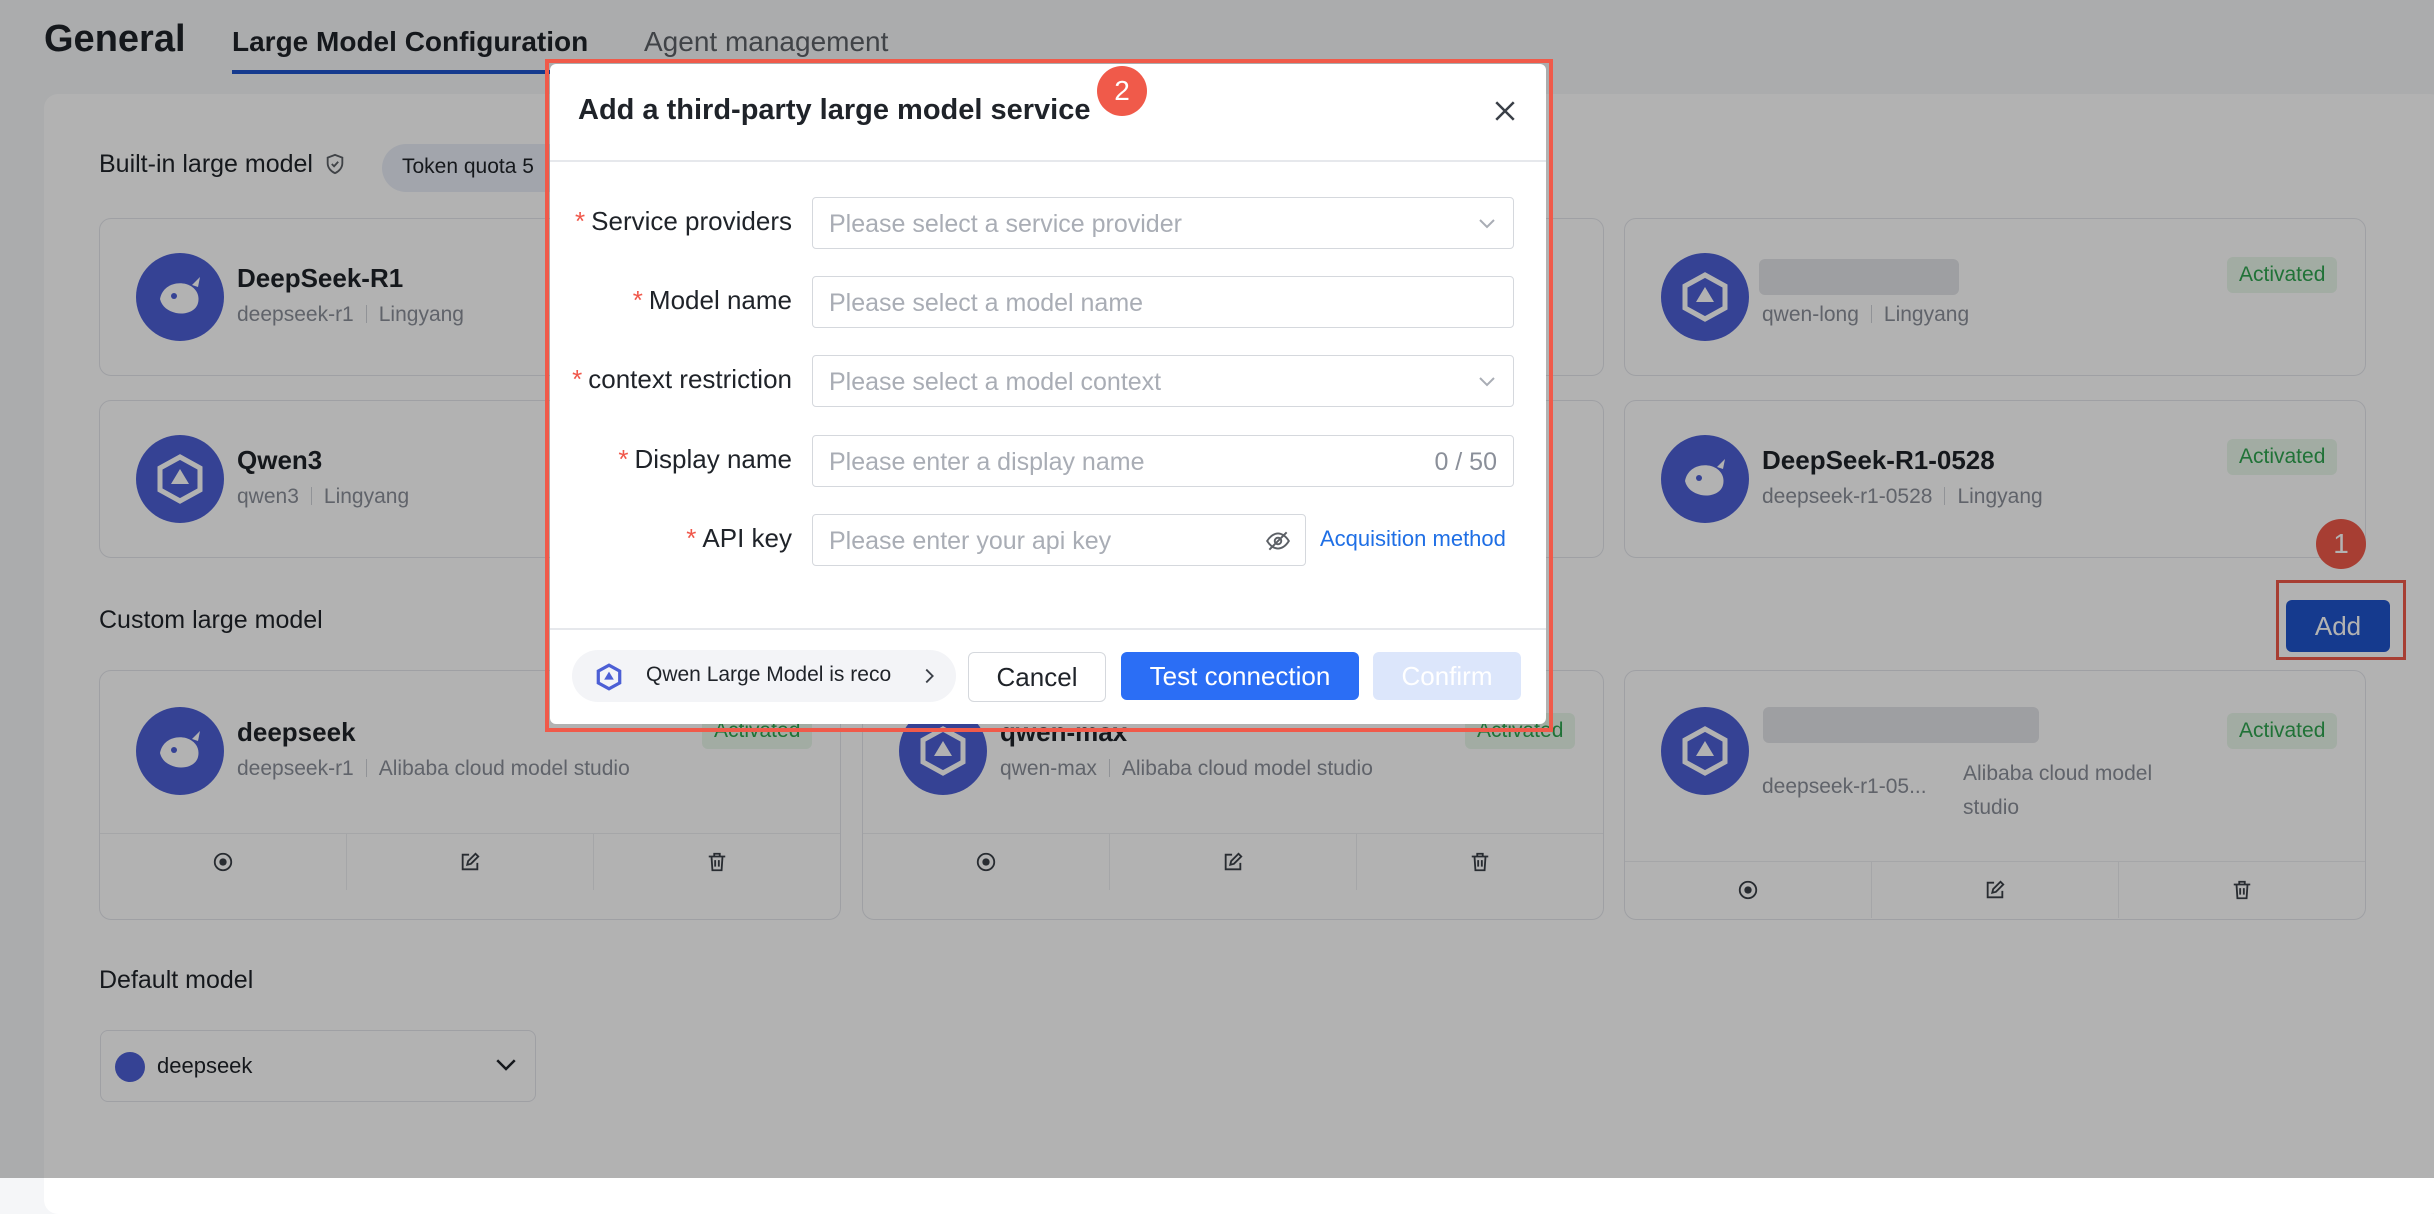 The height and width of the screenshot is (1214, 2434). I want to click on modal-footer-divider, so click(1048, 629).